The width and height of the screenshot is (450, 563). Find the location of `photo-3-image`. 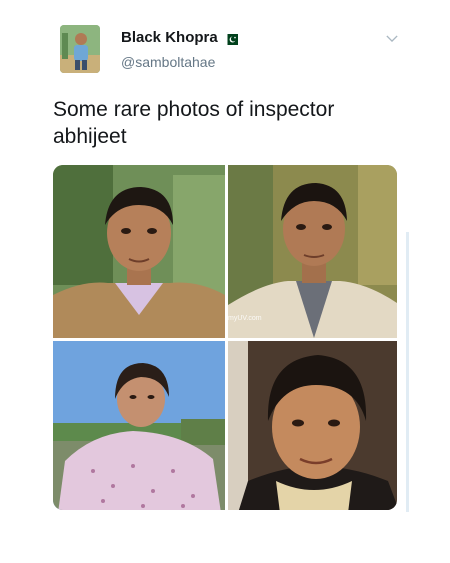

photo-3-image is located at coordinates (139, 425).